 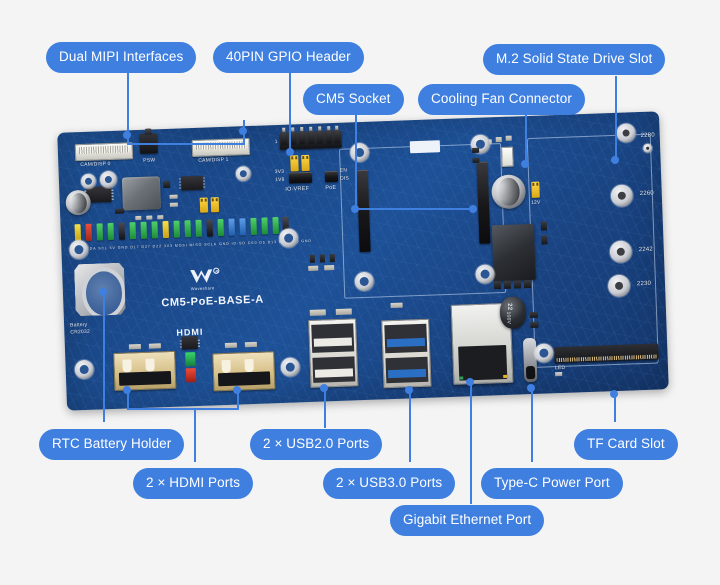 What do you see at coordinates (221, 147) in the screenshot?
I see `cam-disp-1-connector` at bounding box center [221, 147].